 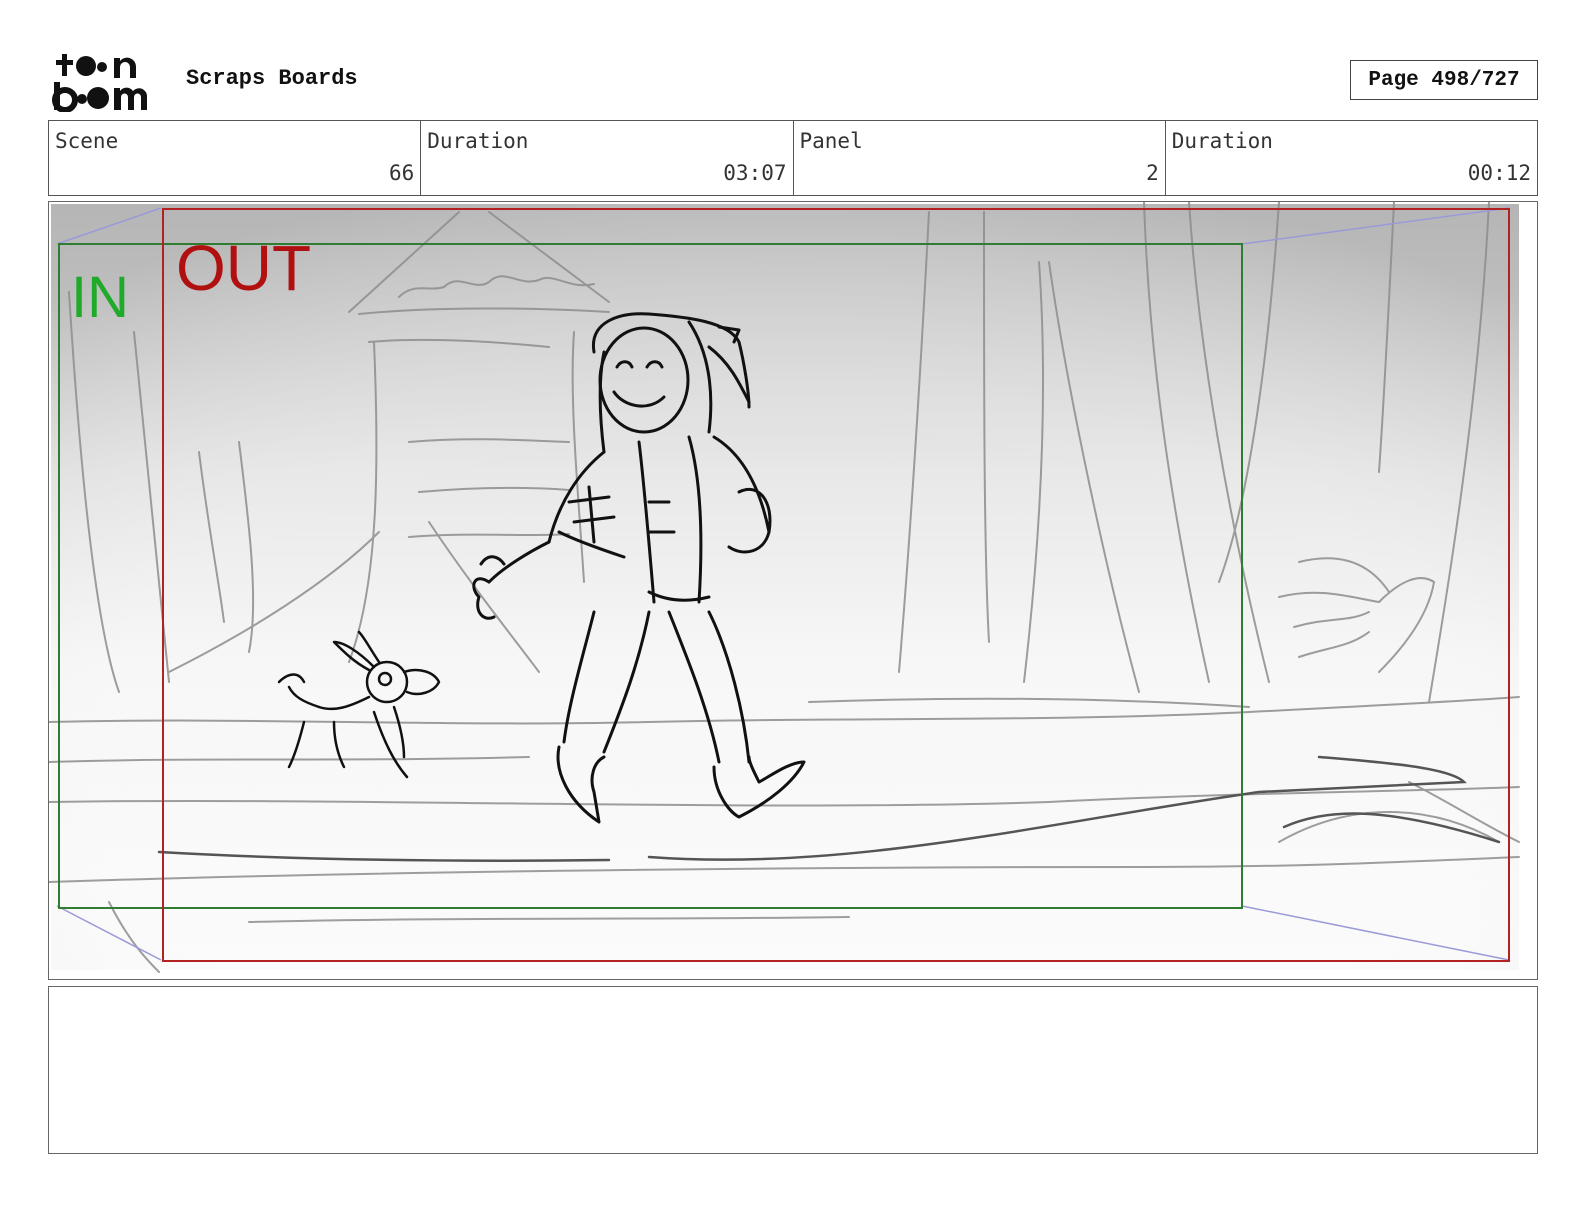 I want to click on panel-duration-cell: Duration 00:12, so click(x=1351, y=158).